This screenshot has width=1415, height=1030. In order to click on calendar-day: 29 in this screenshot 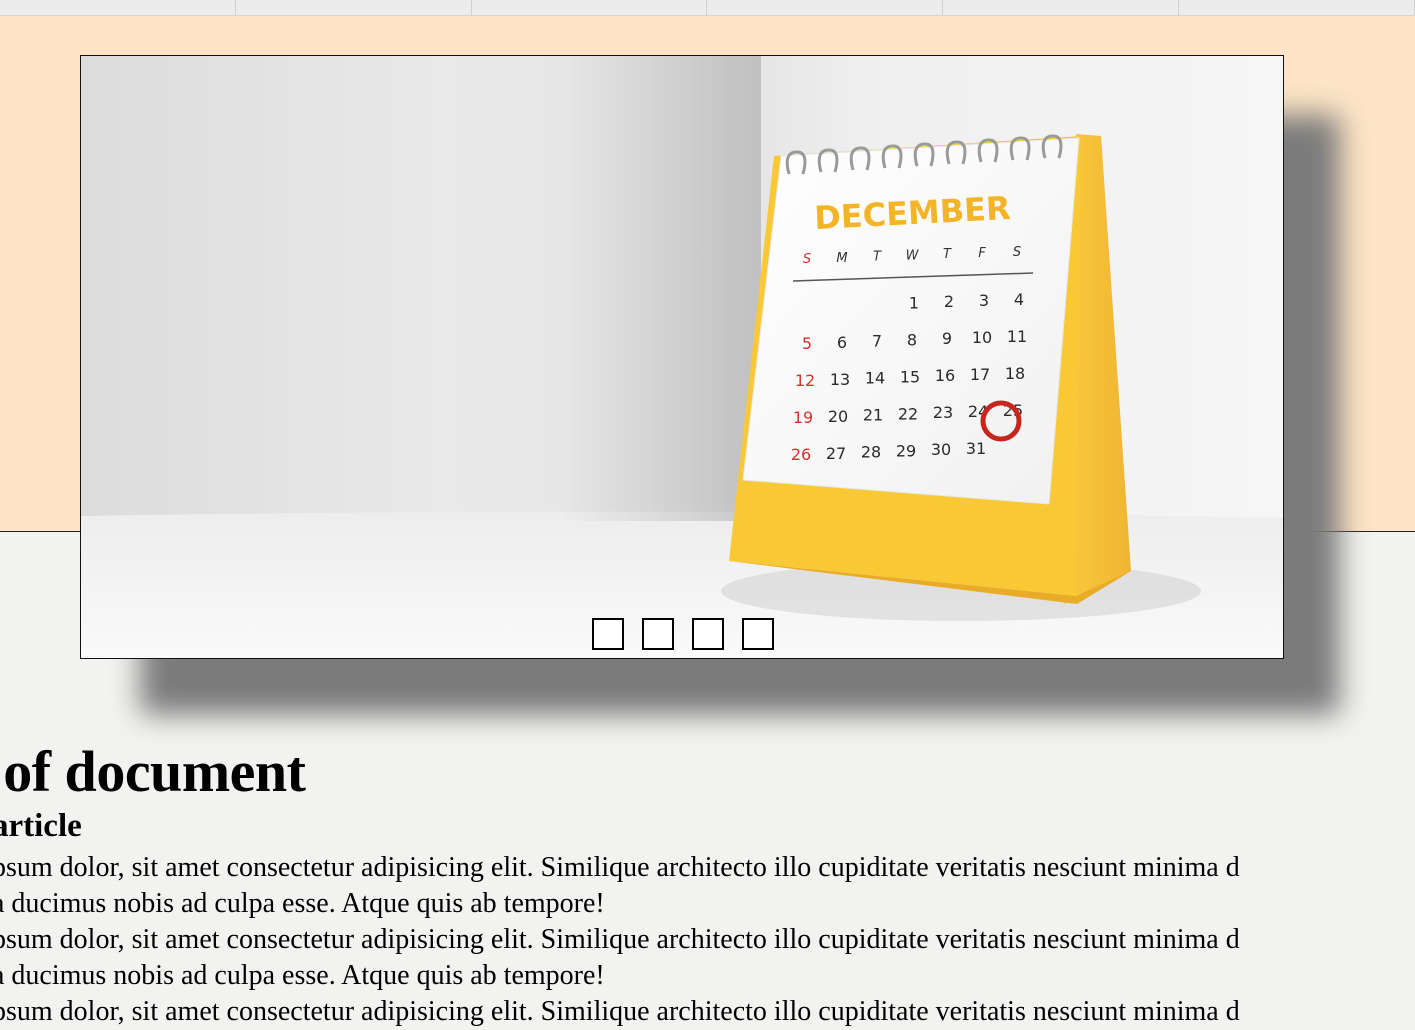, I will do `click(906, 450)`.